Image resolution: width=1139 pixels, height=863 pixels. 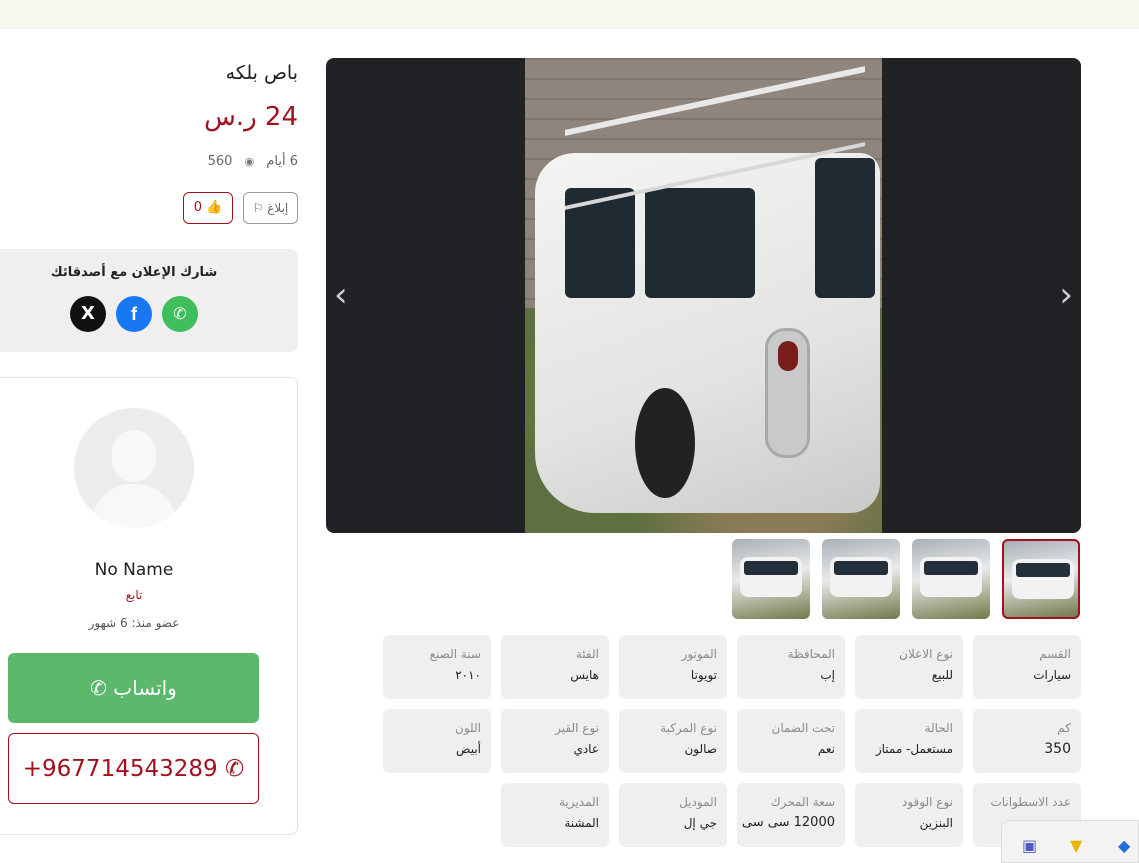 I want to click on spec-value: صالون, so click(x=700, y=749).